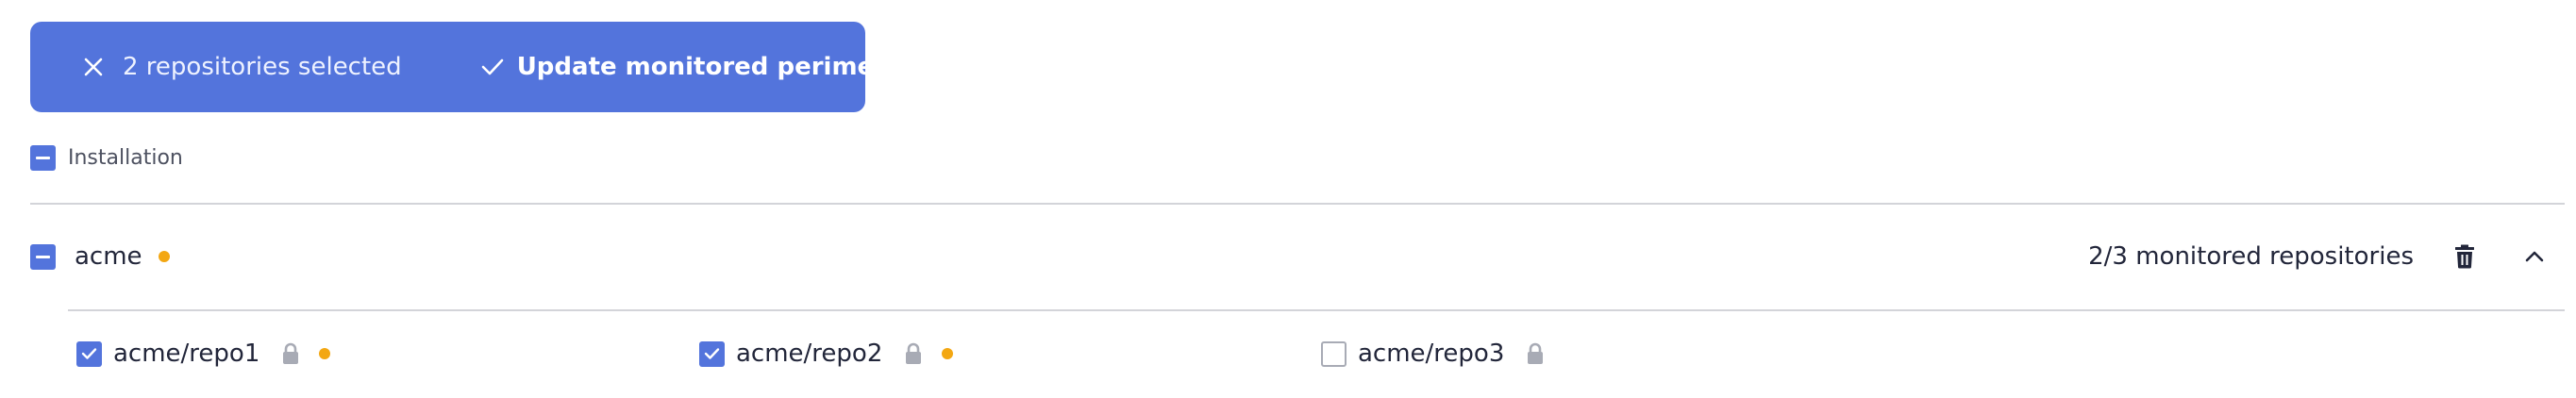  What do you see at coordinates (108, 256) in the screenshot?
I see `organization-name: acme` at bounding box center [108, 256].